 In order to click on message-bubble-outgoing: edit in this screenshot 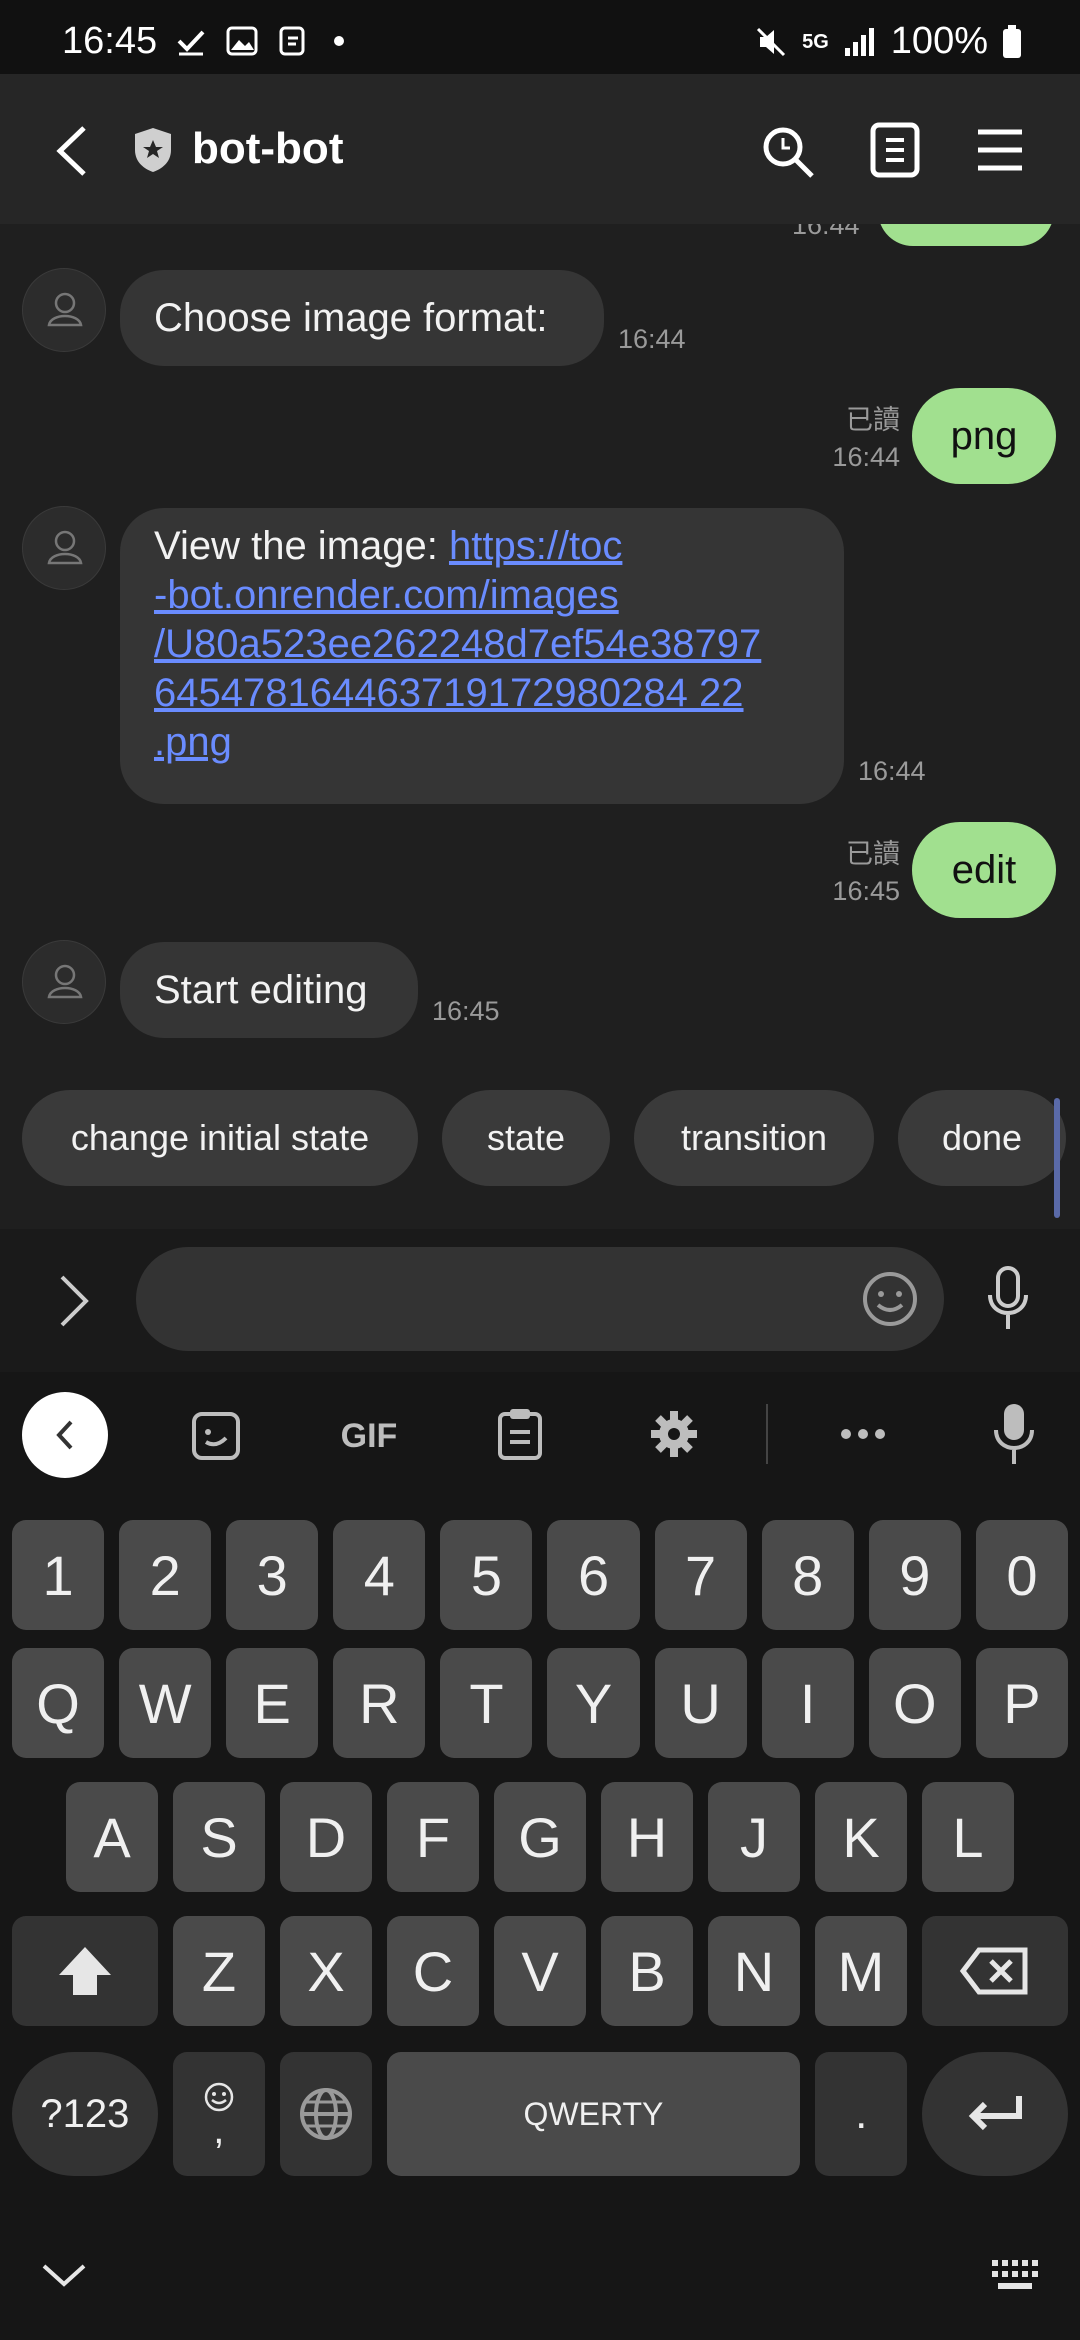, I will do `click(984, 870)`.